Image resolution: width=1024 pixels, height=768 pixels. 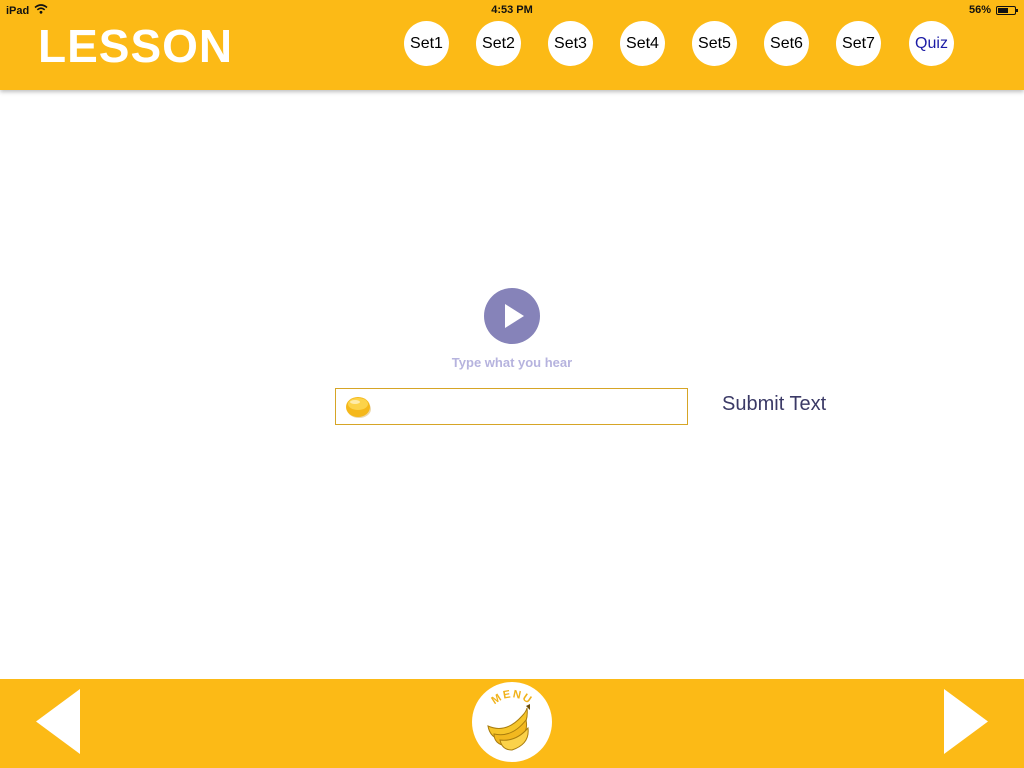 I want to click on tab-set5: Set5, so click(x=714, y=43).